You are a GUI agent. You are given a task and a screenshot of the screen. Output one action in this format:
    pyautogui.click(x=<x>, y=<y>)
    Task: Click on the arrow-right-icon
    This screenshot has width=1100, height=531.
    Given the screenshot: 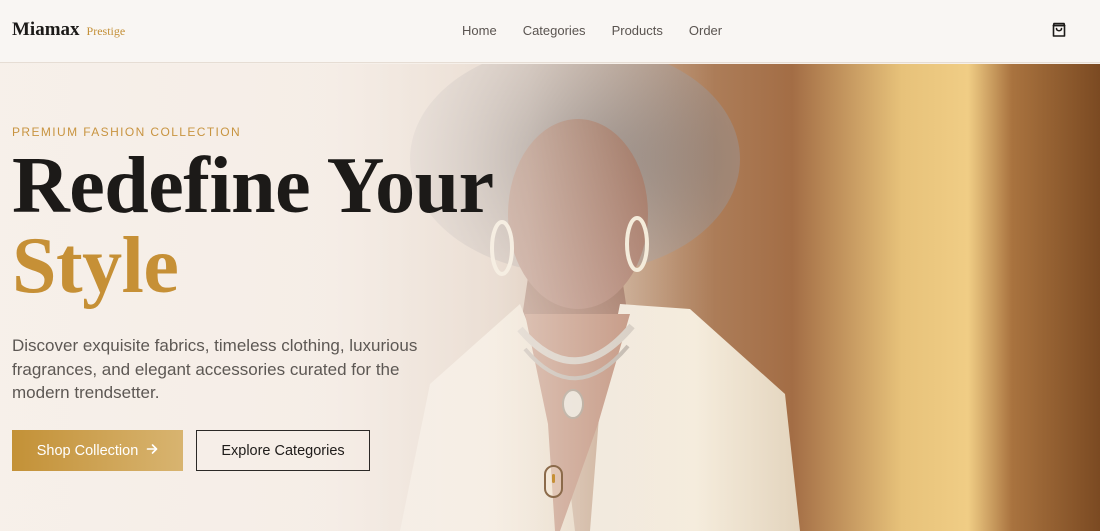 What is the action you would take?
    pyautogui.click(x=152, y=451)
    